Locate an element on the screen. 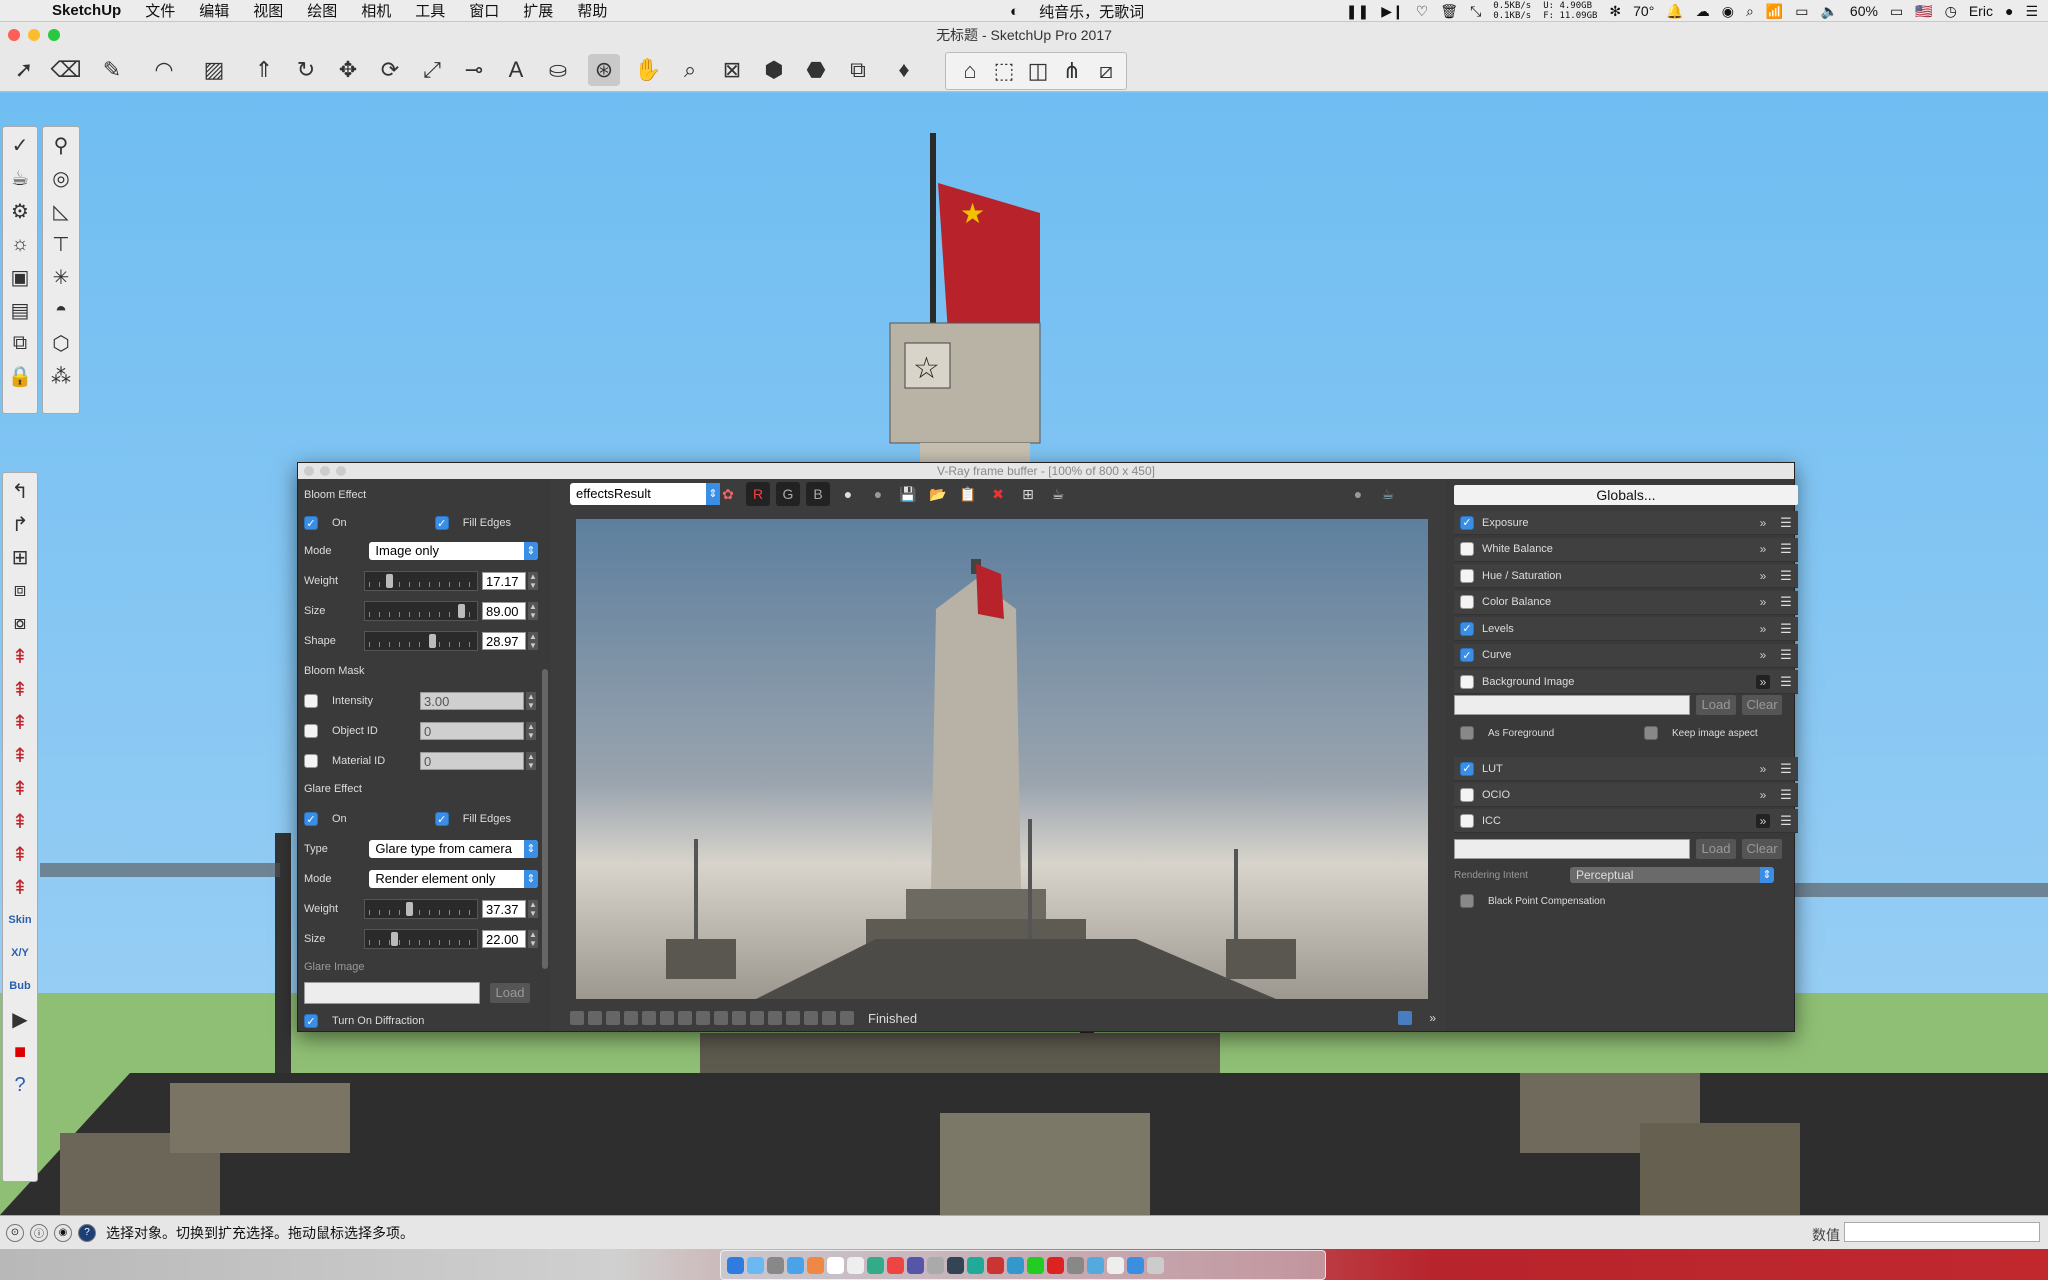 Image resolution: width=2048 pixels, height=1280 pixels. vfb-zoom-icon is located at coordinates (341, 471).